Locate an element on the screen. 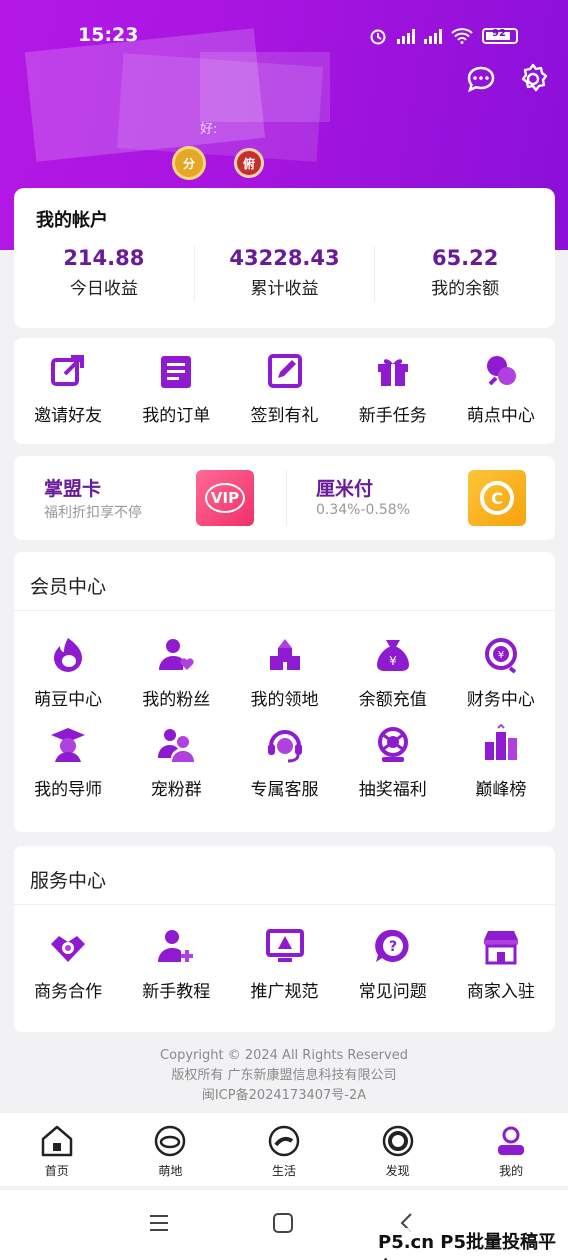 The height and width of the screenshot is (1260, 568). planet-icon is located at coordinates (170, 1141).